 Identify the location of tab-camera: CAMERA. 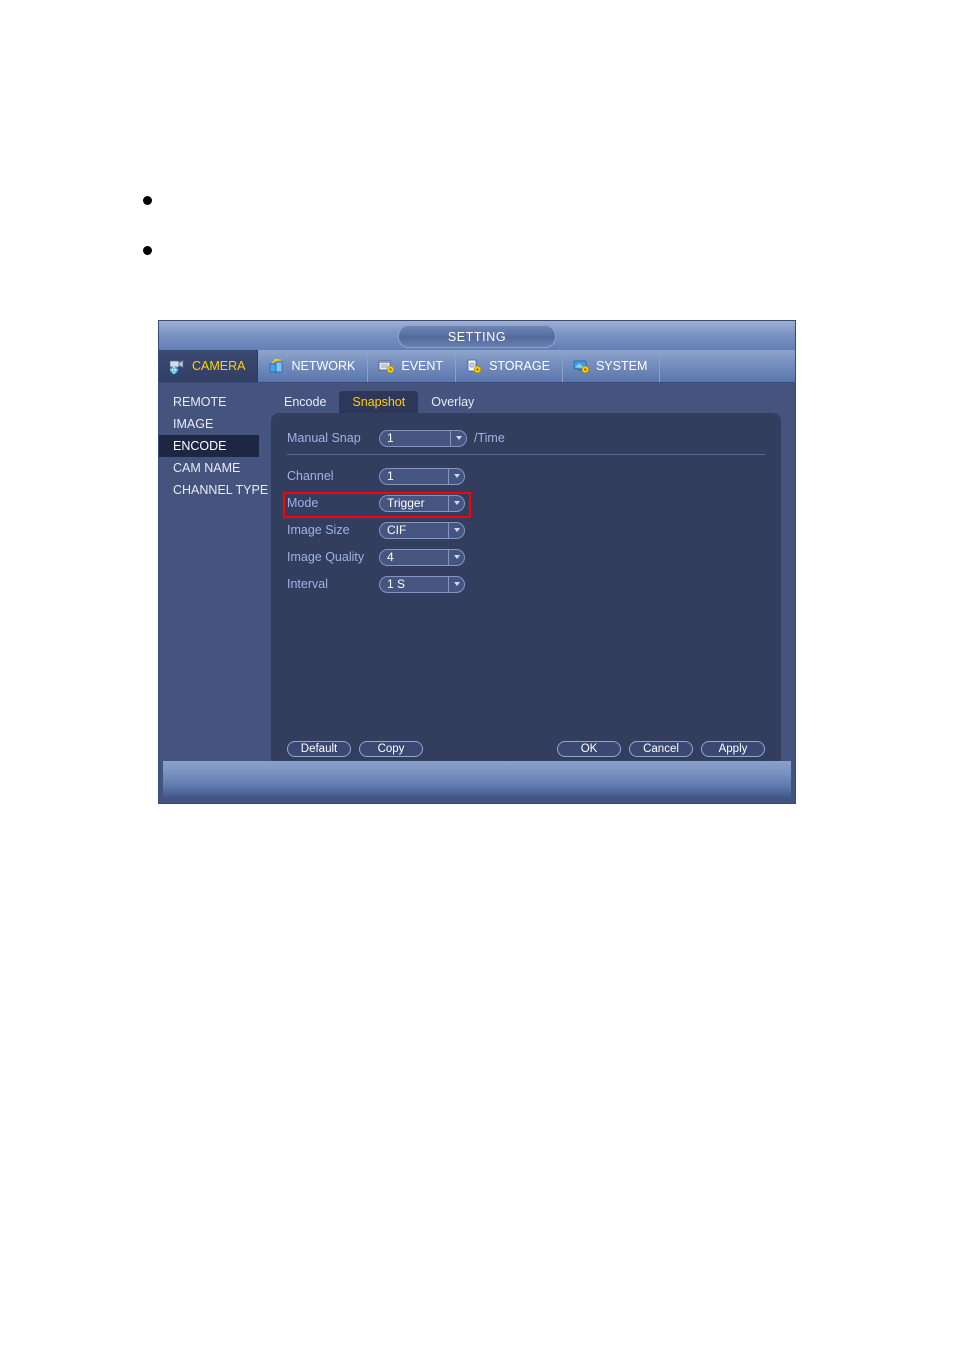
(209, 366).